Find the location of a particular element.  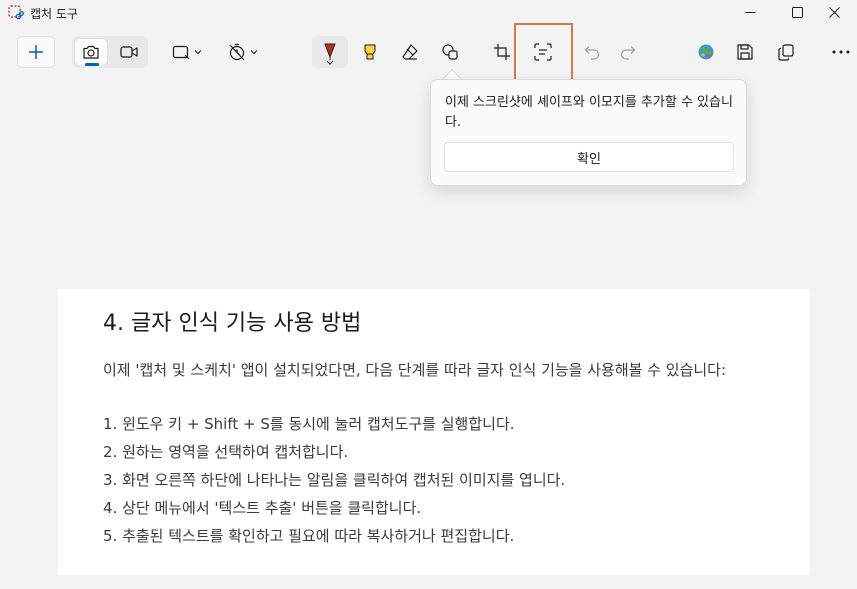

close-button is located at coordinates (834, 12).